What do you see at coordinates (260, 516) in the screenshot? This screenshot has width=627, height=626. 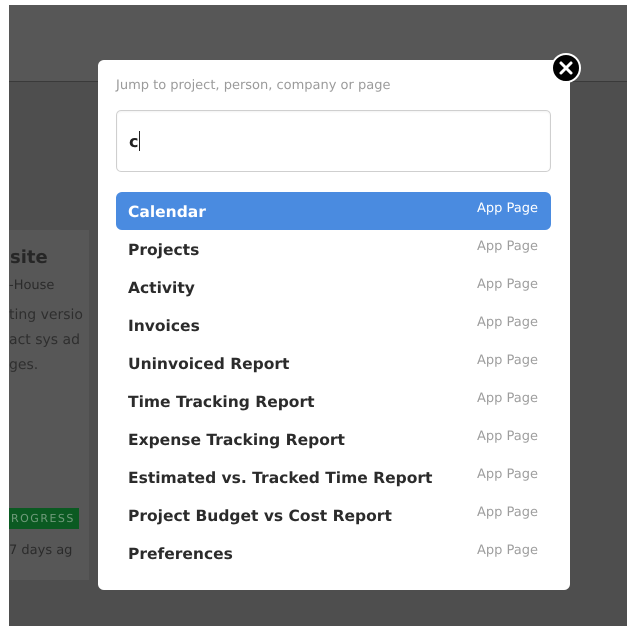 I see `result-label: Project Budget vs Cost Report` at bounding box center [260, 516].